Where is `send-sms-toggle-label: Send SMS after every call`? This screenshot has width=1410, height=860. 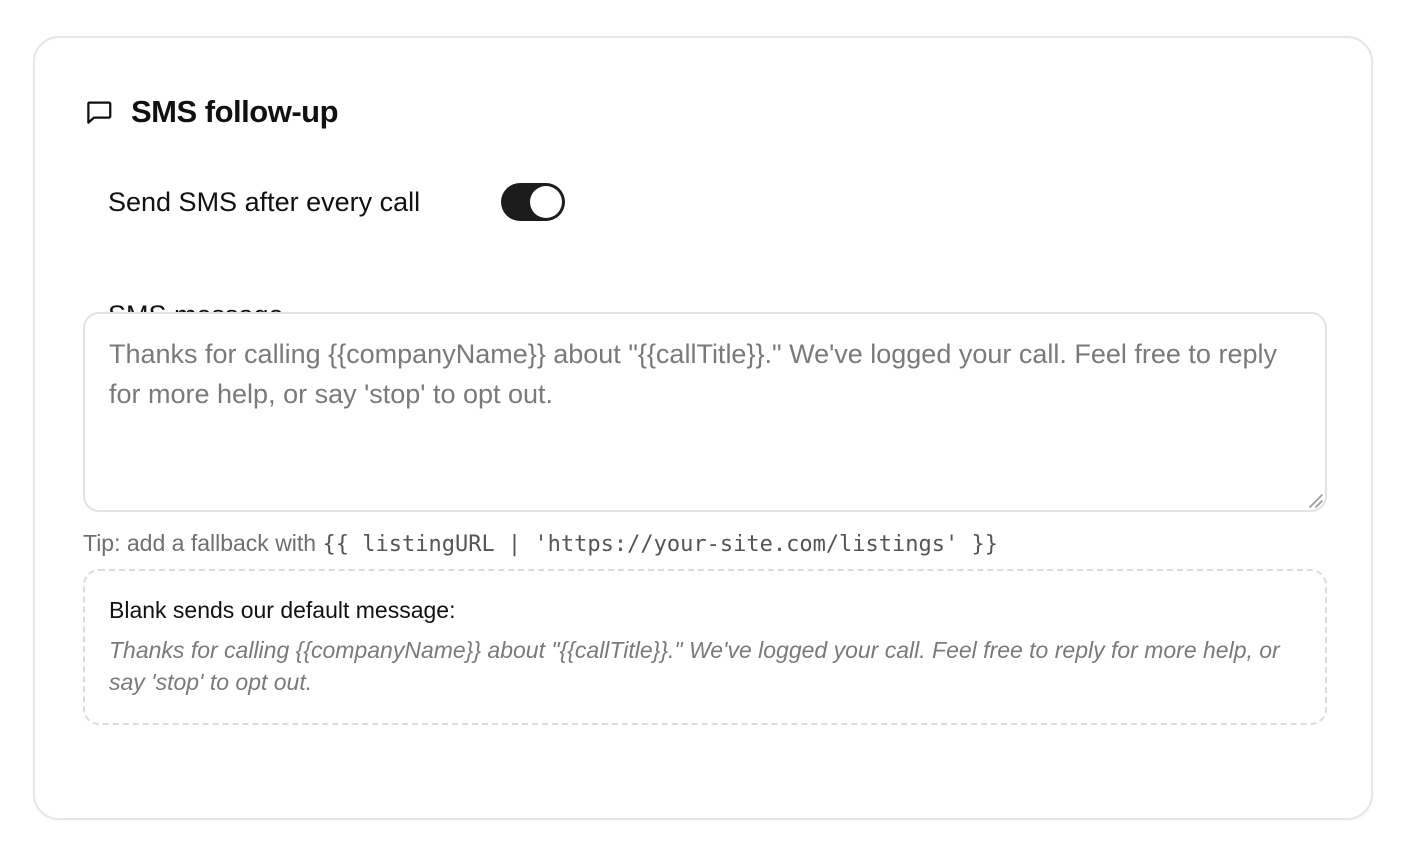 send-sms-toggle-label: Send SMS after every call is located at coordinates (264, 201).